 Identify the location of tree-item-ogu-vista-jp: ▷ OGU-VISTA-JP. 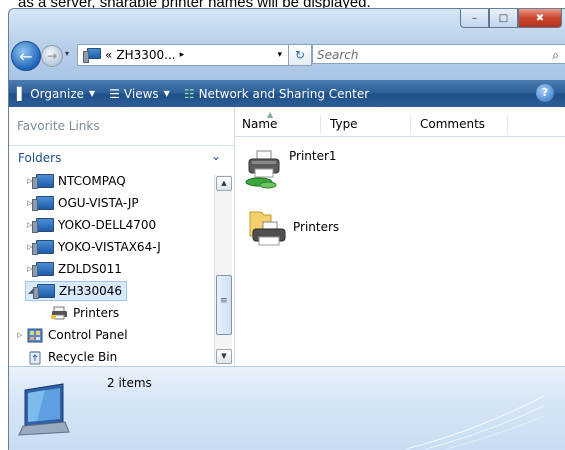
(83, 203).